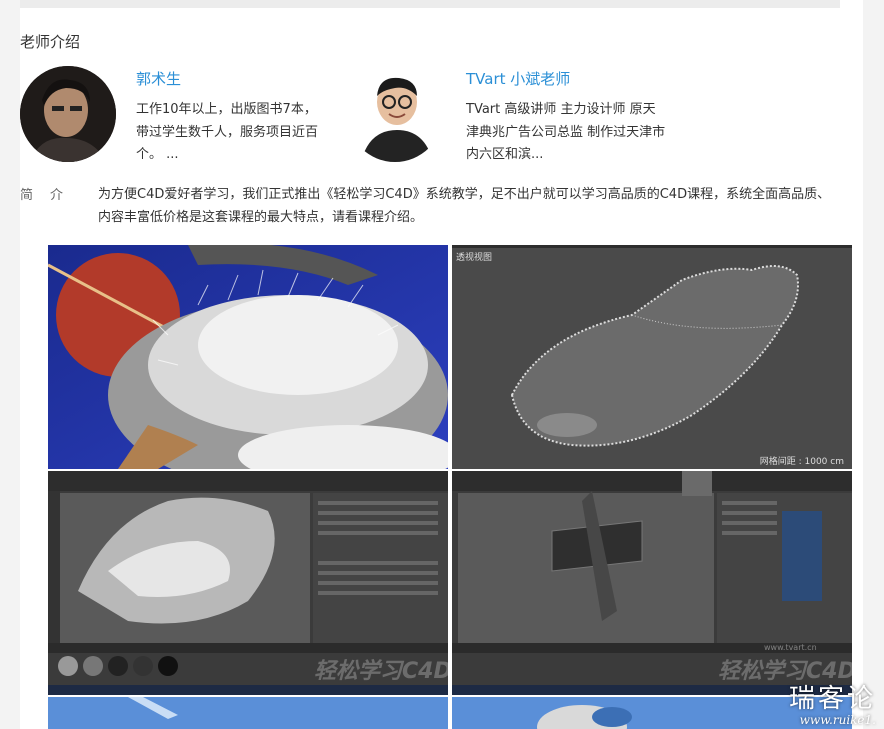 This screenshot has width=884, height=729. I want to click on site-watermark-overlay: 瑞客论 www.ruike1., so click(832, 702).